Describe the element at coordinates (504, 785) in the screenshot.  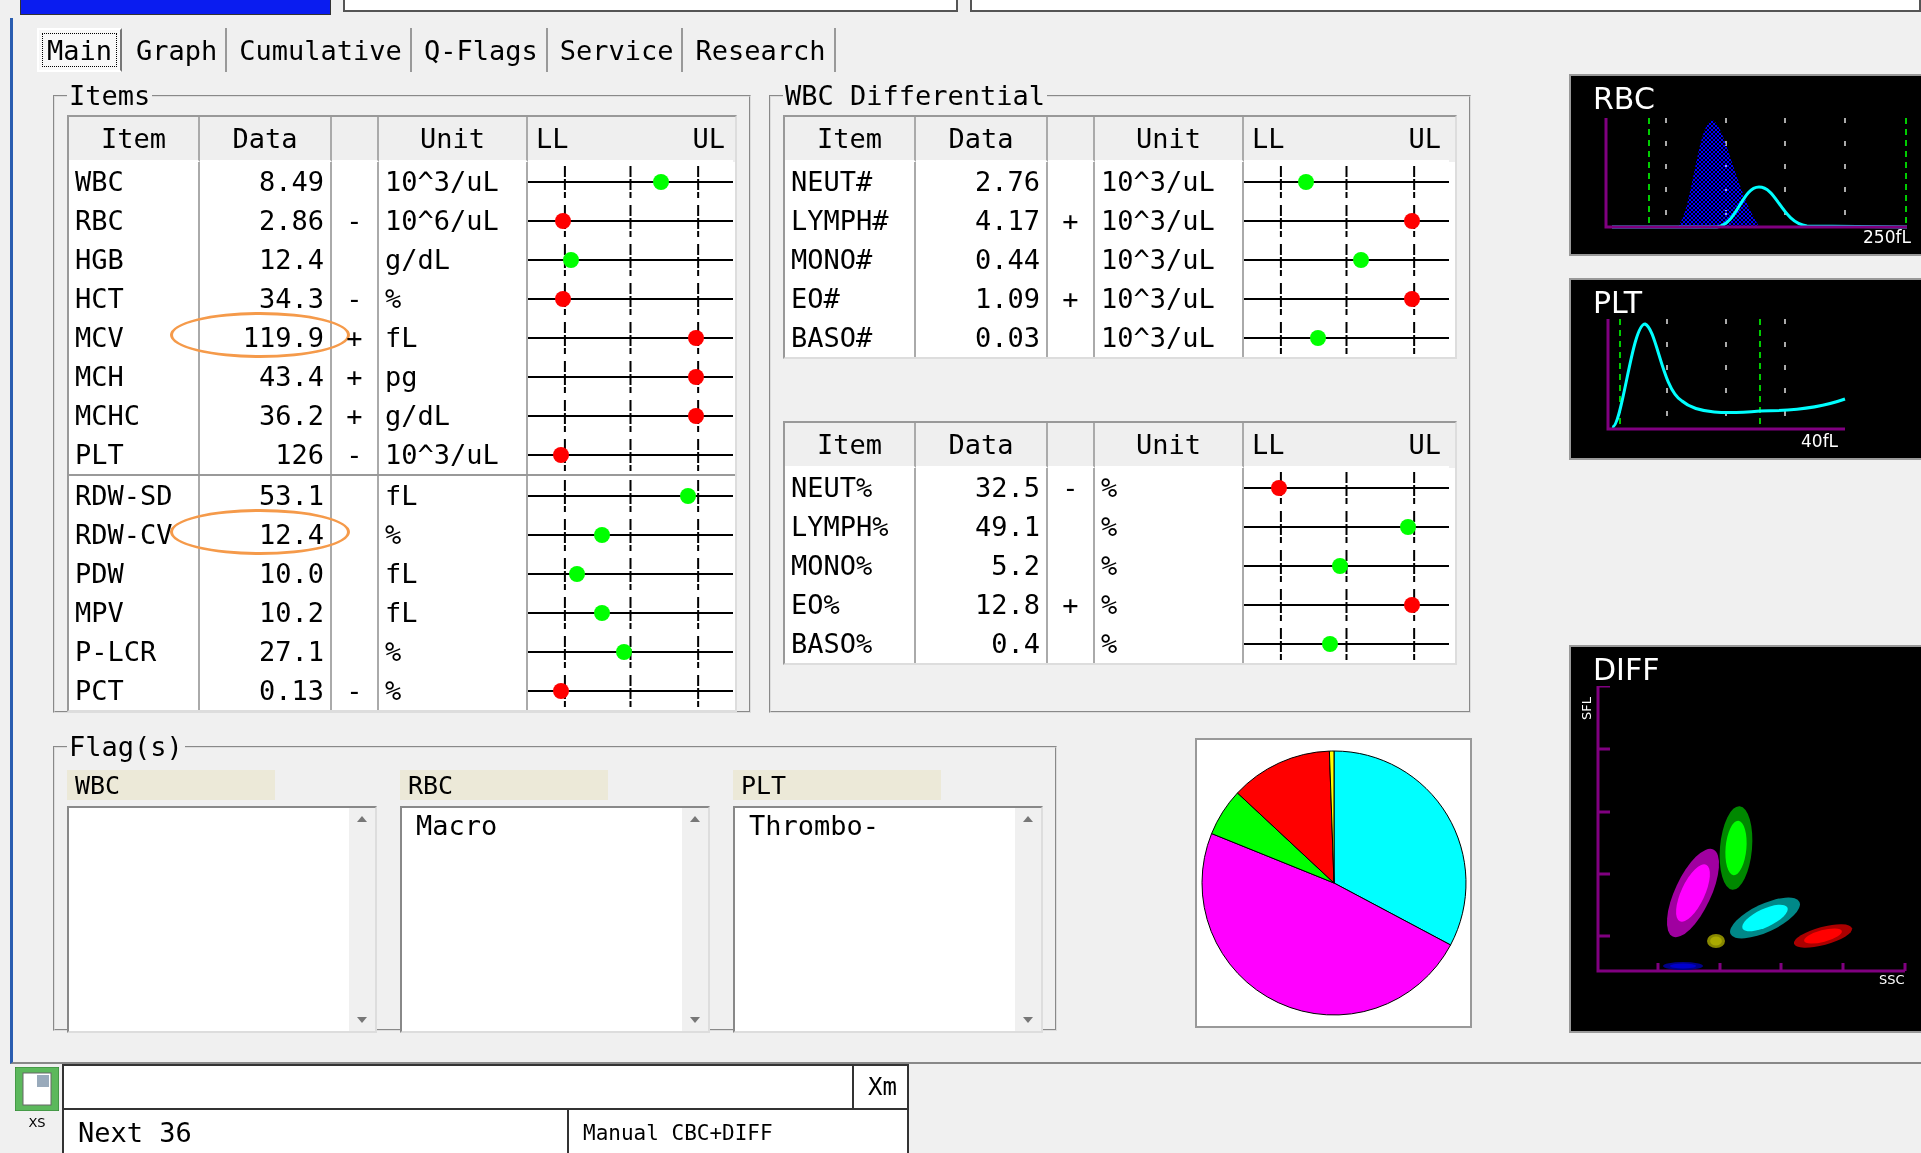
I see `flag-label: RBC` at that location.